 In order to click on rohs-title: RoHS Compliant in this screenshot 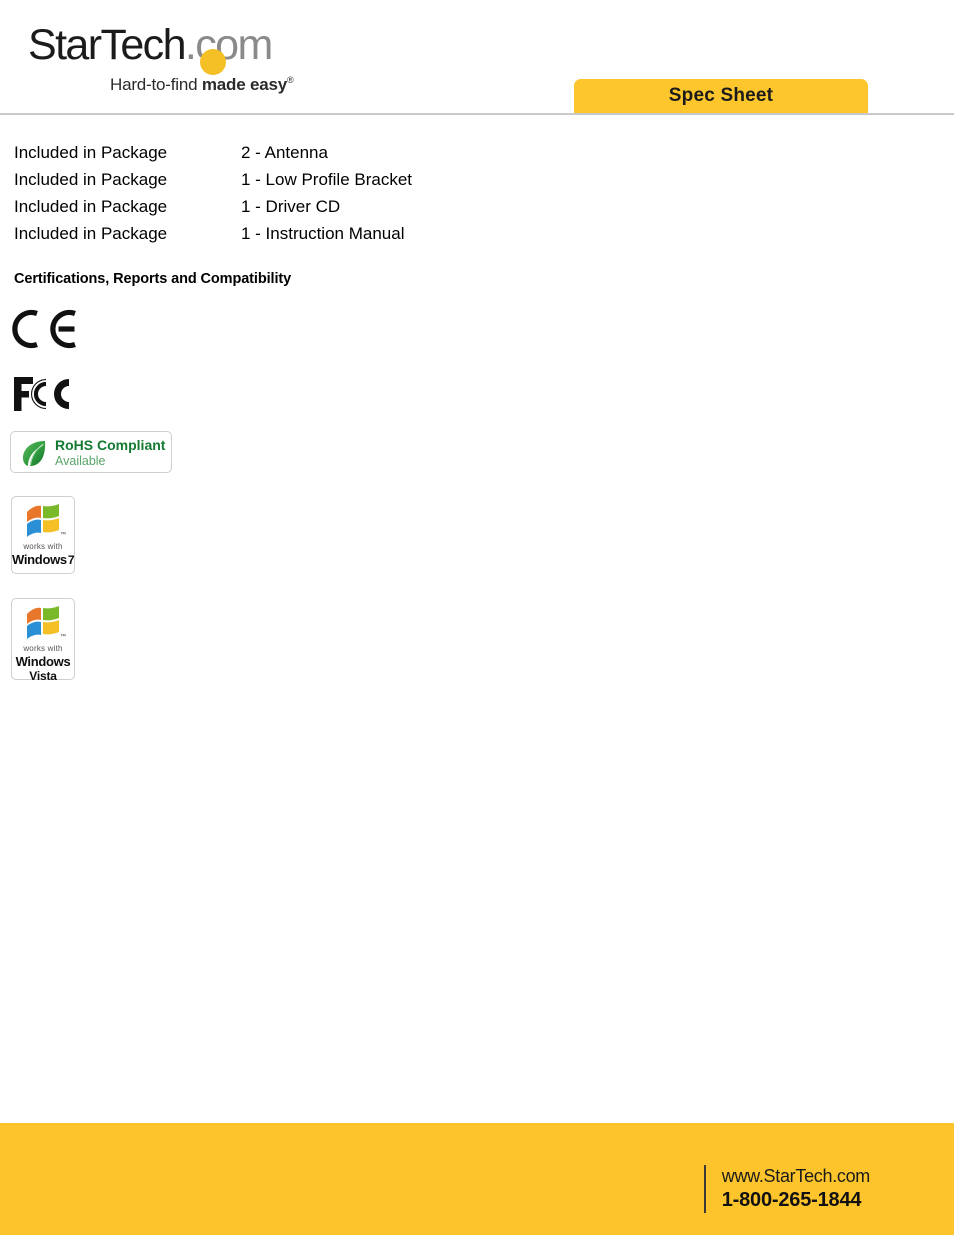, I will do `click(110, 445)`.